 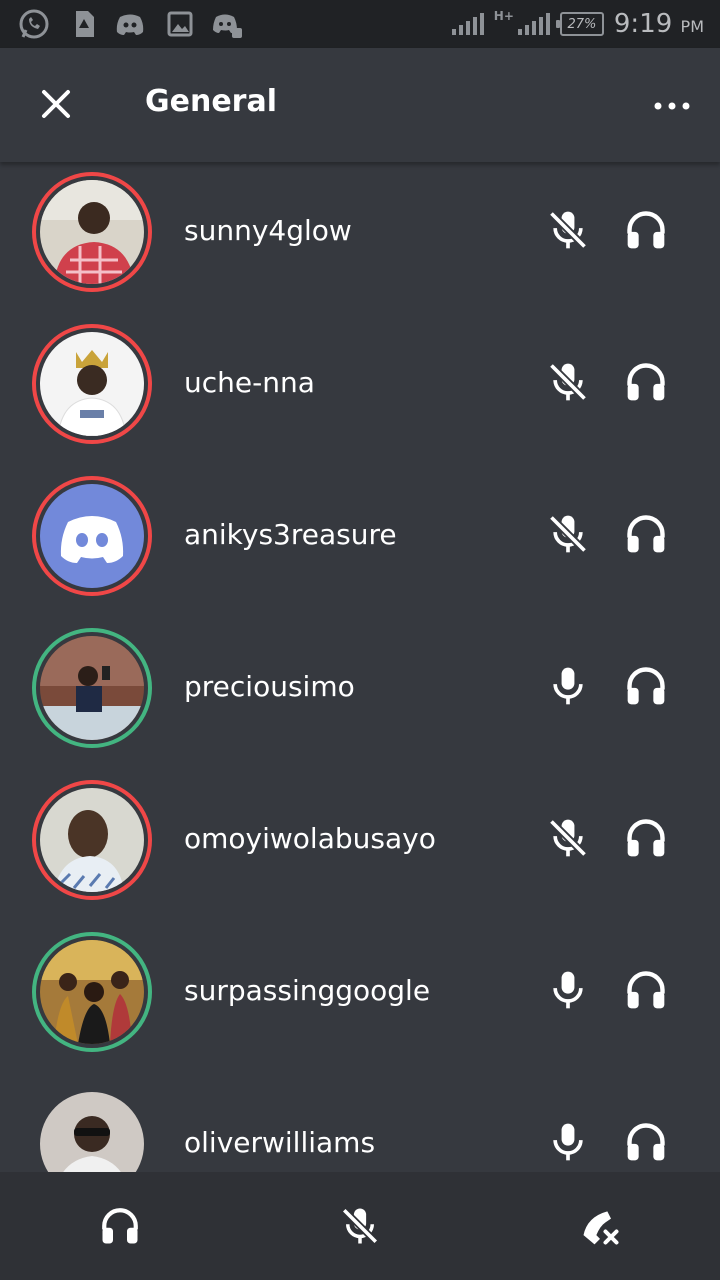 I want to click on close-button, so click(x=56, y=104).